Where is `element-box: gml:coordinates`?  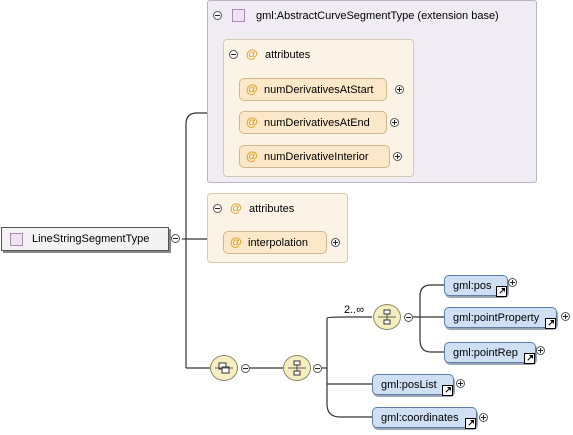 element-box: gml:coordinates is located at coordinates (424, 418).